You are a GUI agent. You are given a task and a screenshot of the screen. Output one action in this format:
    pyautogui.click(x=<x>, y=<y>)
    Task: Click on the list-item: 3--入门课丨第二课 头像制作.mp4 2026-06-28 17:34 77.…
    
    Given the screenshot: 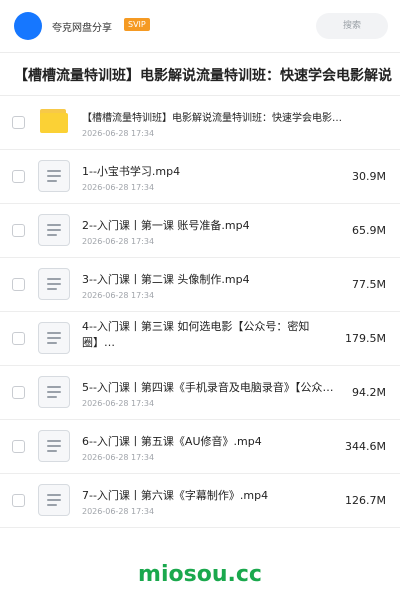 What is the action you would take?
    pyautogui.click(x=200, y=285)
    